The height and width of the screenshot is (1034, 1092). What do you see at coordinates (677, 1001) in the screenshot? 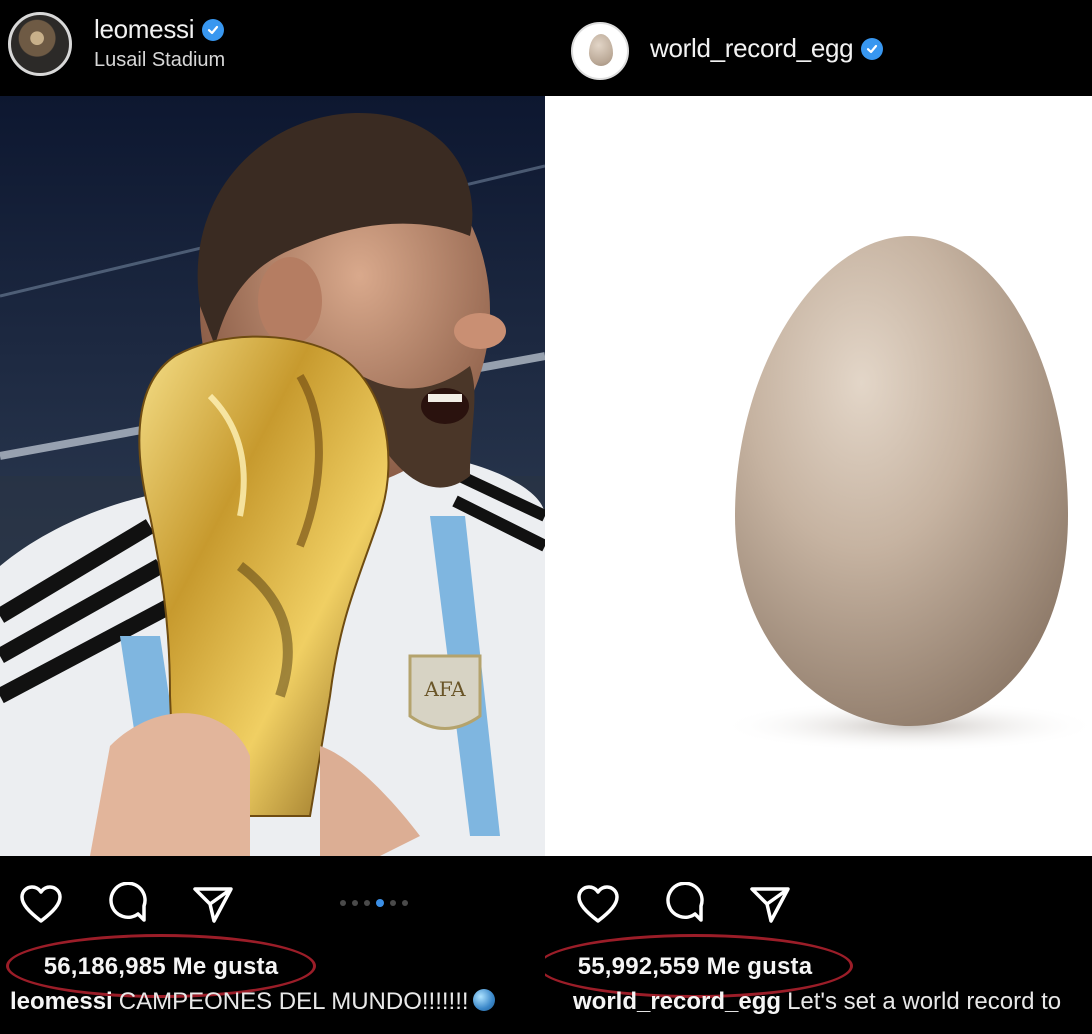
I see `caption-username: world_record_egg` at bounding box center [677, 1001].